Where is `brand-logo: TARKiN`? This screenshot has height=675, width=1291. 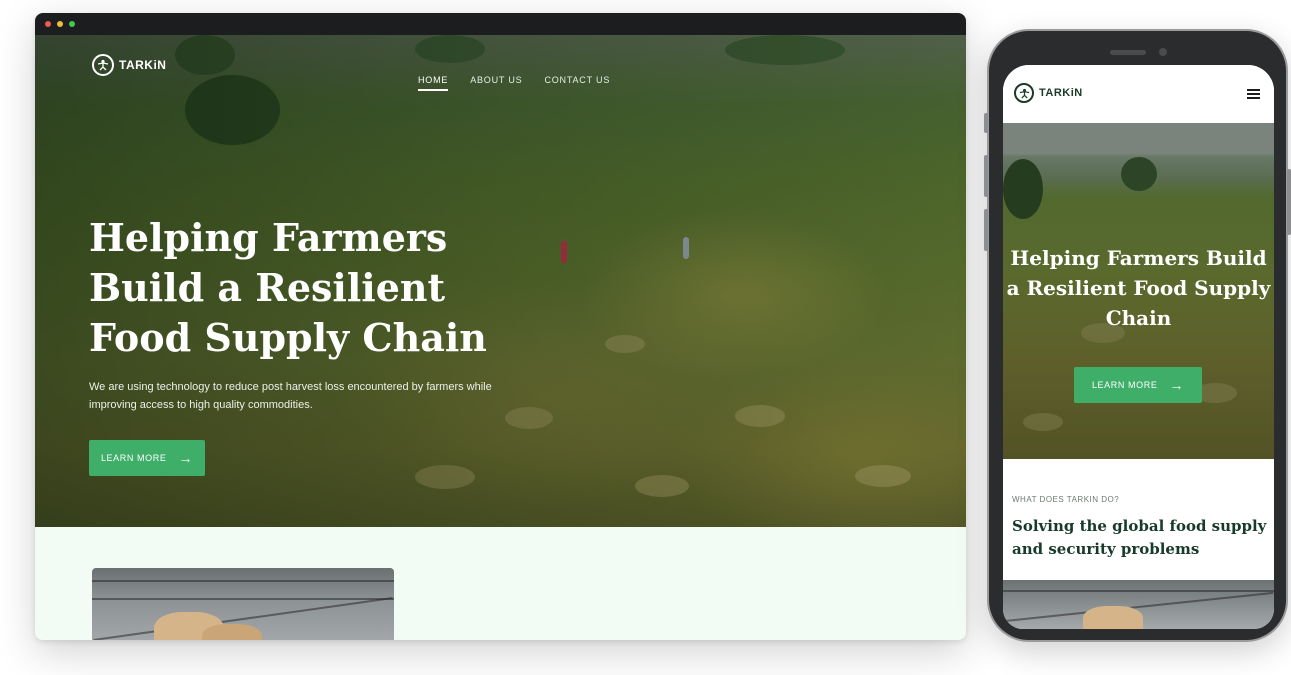 brand-logo: TARKiN is located at coordinates (129, 65).